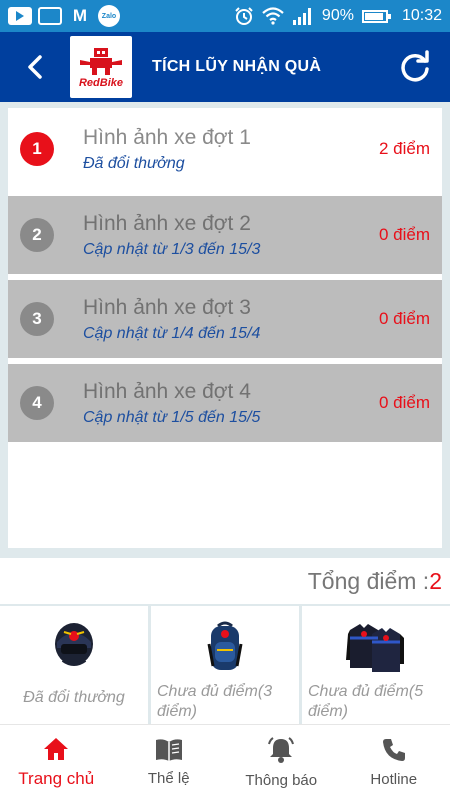  I want to click on bell-icon, so click(281, 750).